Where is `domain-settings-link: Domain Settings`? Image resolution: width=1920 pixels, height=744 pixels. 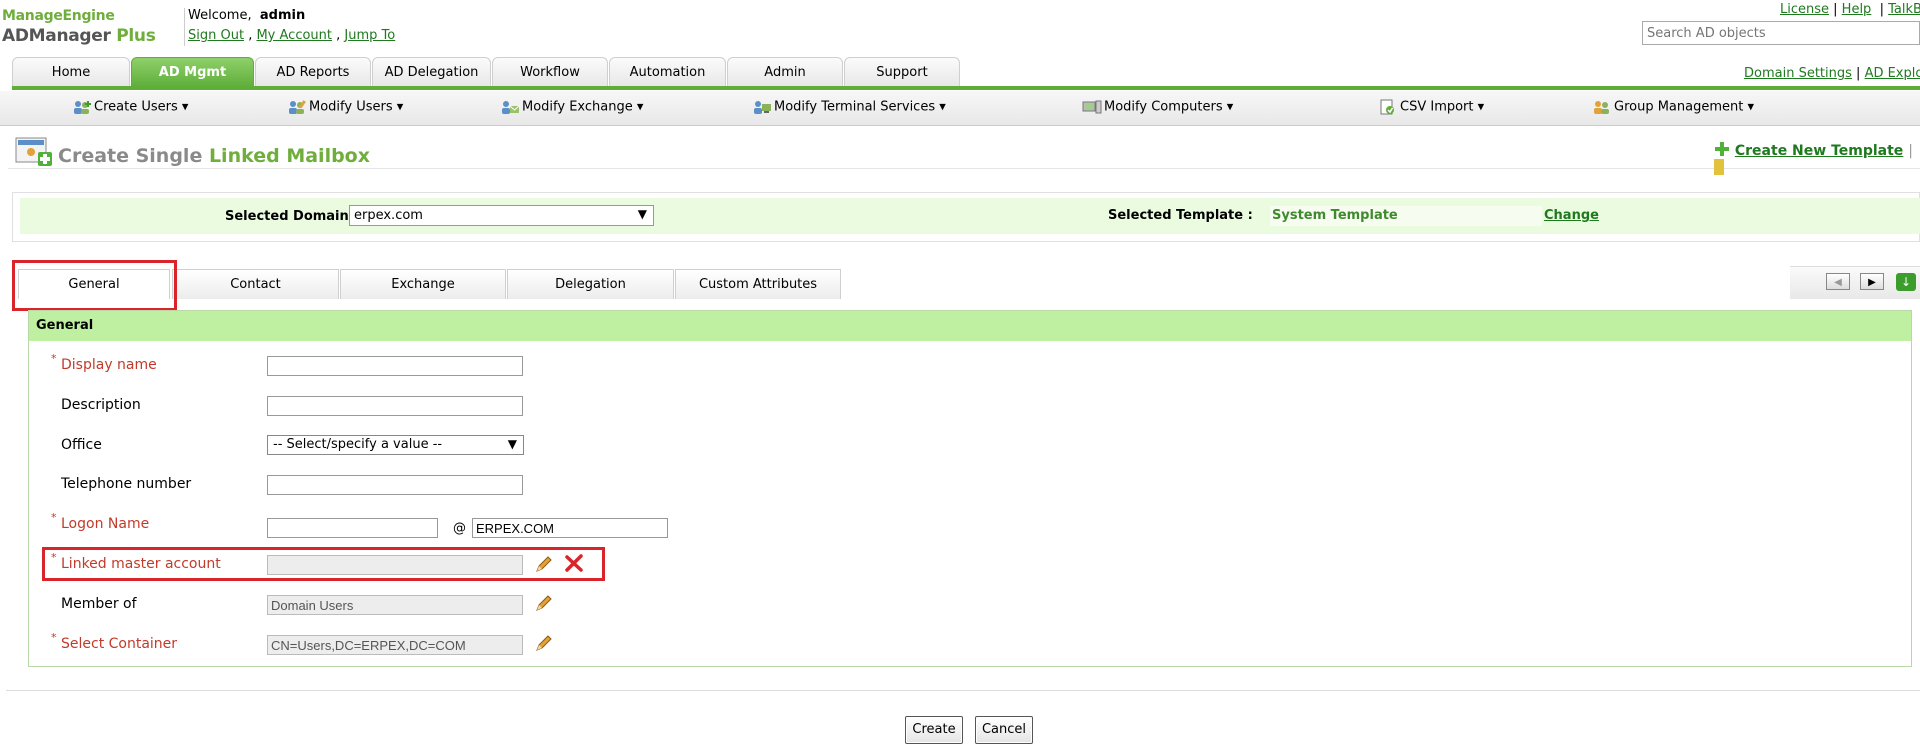
domain-settings-link: Domain Settings is located at coordinates (1798, 73).